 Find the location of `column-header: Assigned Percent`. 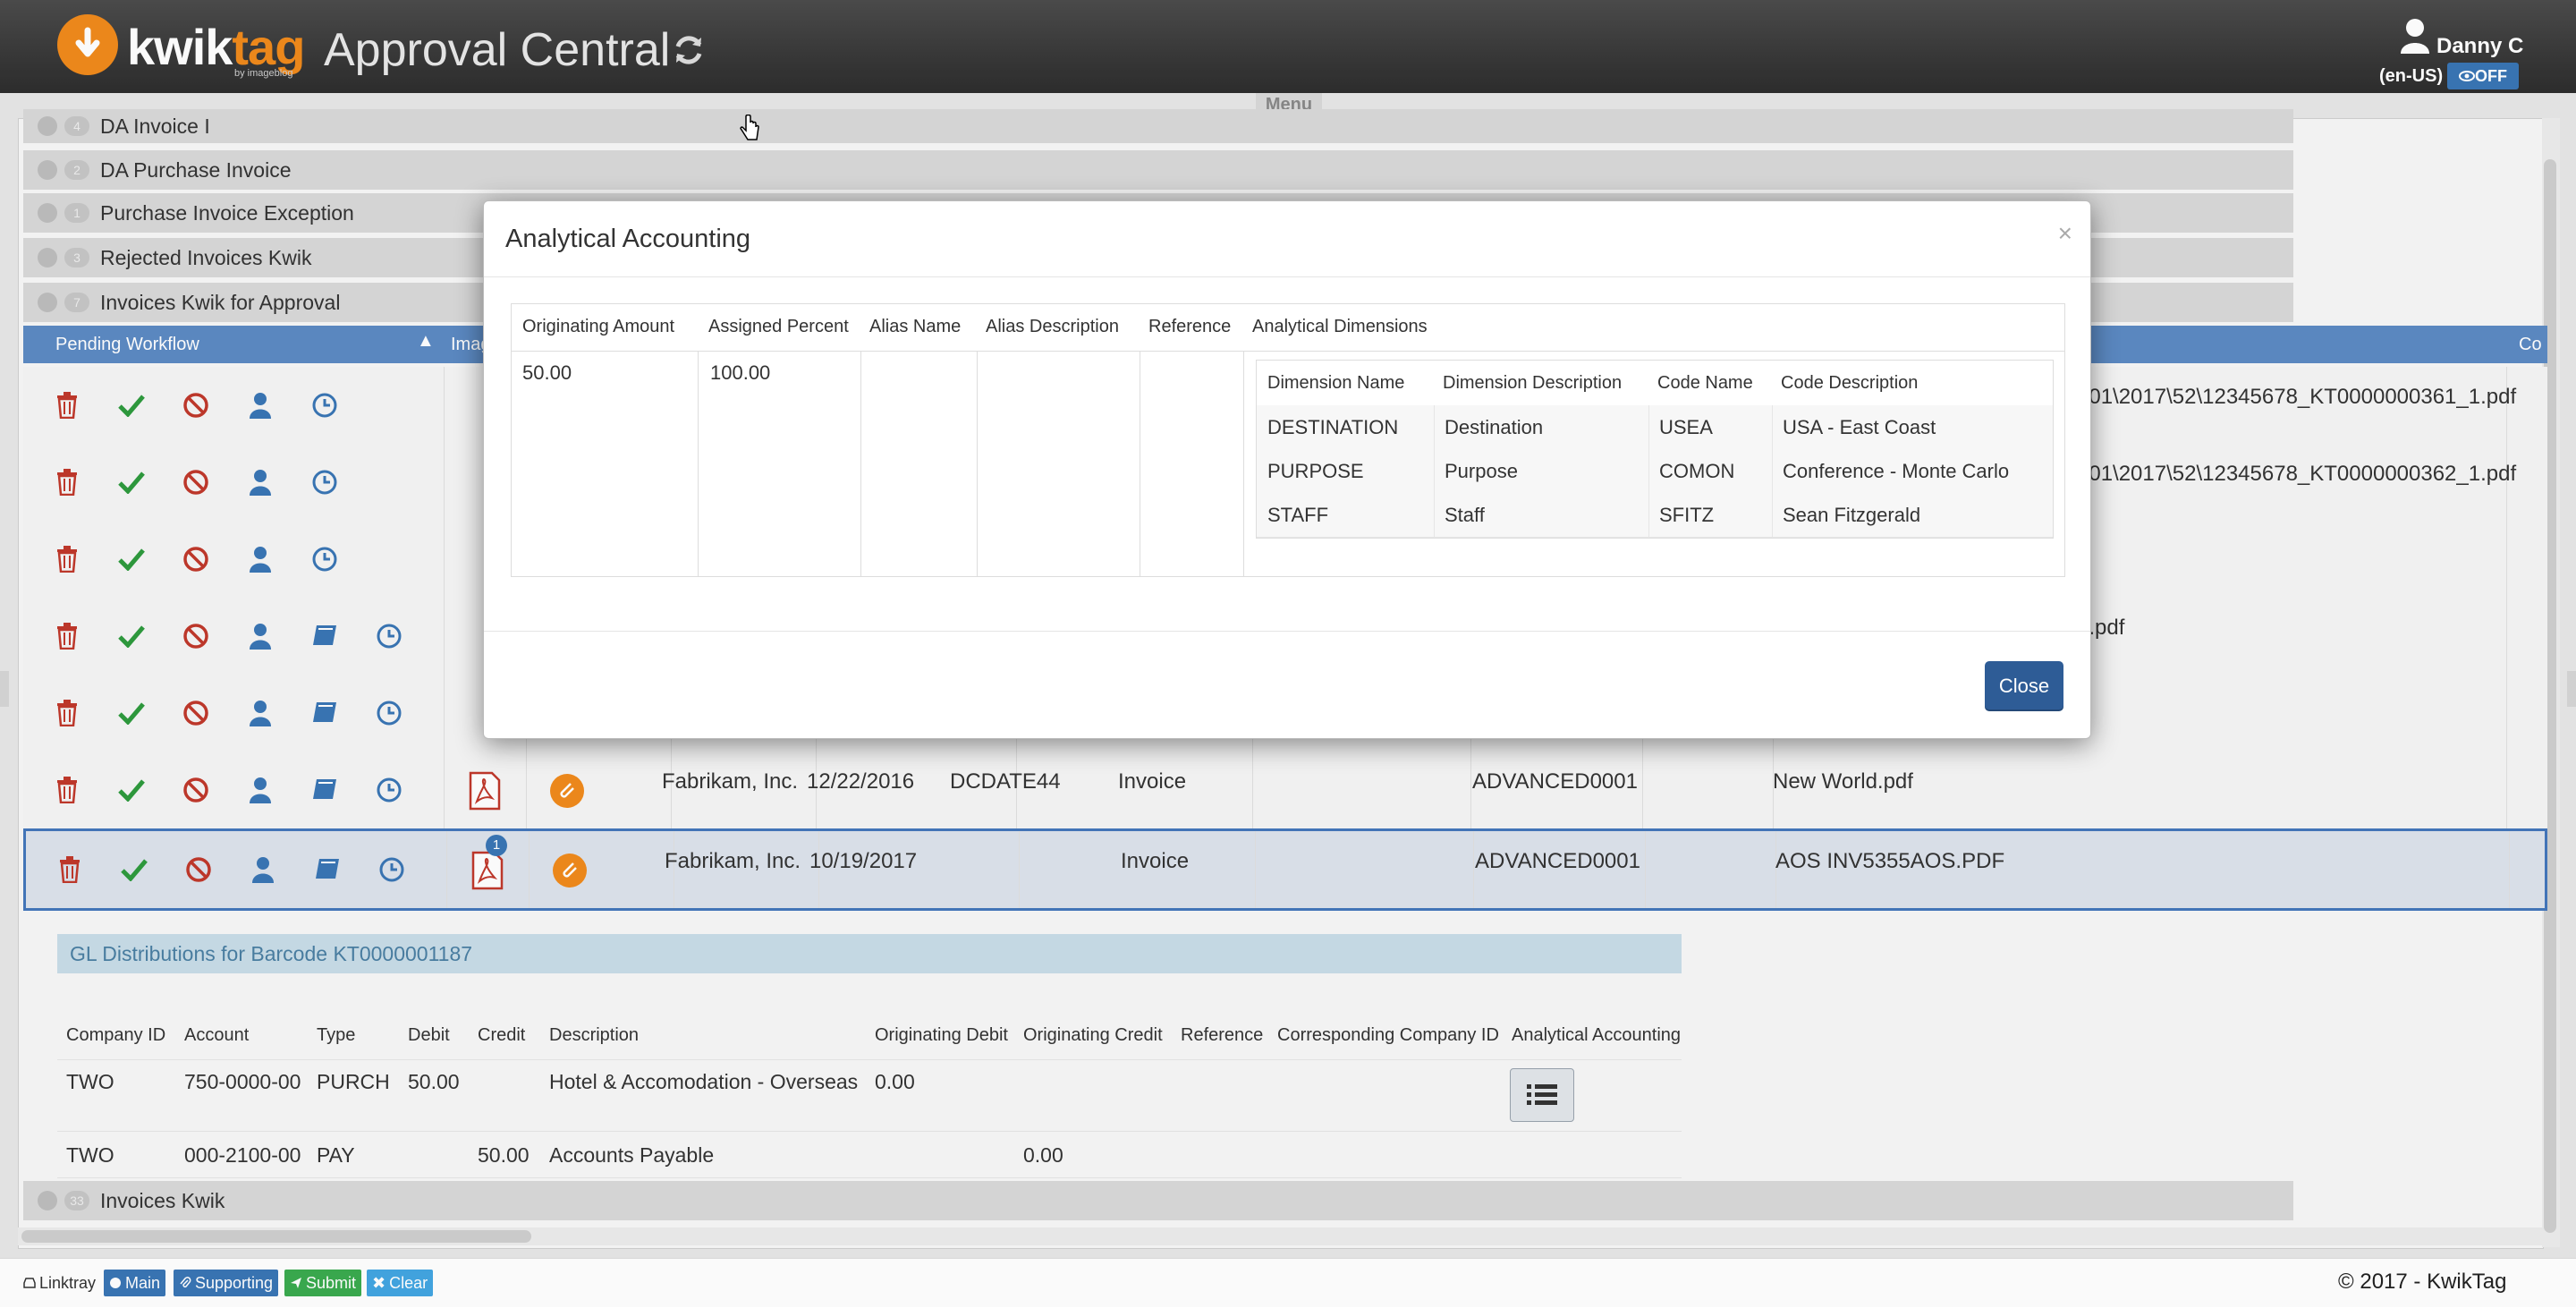

column-header: Assigned Percent is located at coordinates (778, 326).